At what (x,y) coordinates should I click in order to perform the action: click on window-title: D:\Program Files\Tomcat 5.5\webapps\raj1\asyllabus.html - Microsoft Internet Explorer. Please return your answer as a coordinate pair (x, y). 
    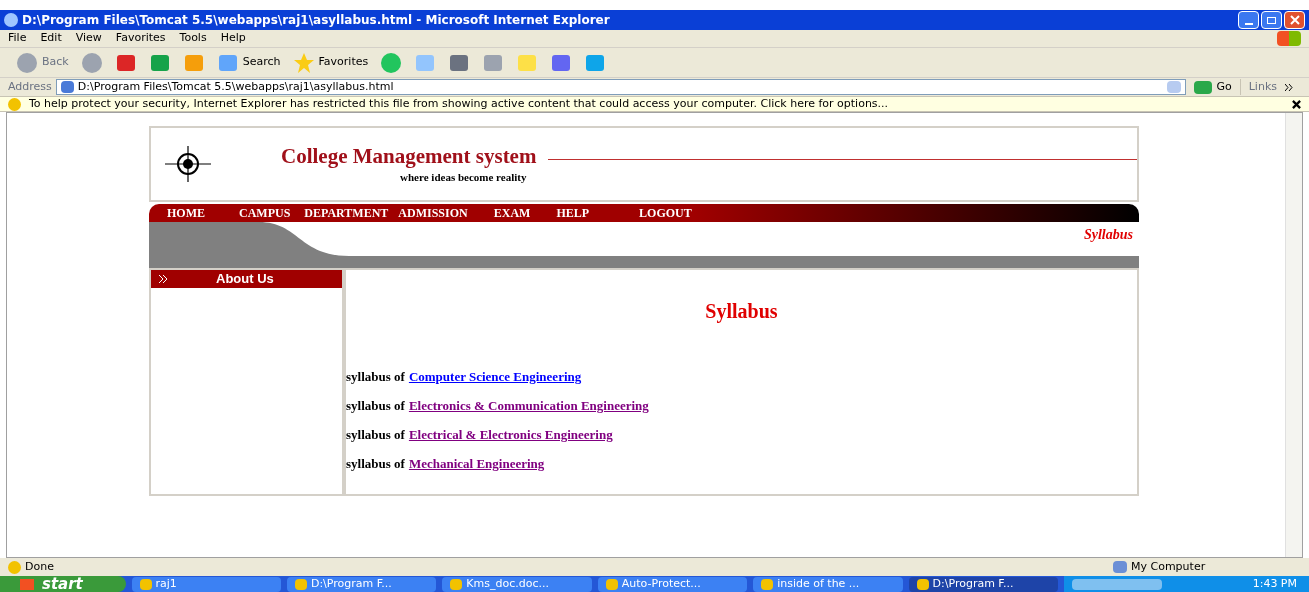
    Looking at the image, I should click on (316, 20).